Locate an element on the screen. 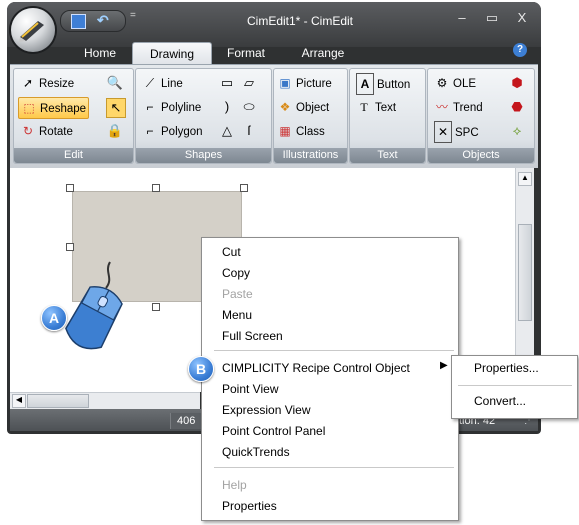 The width and height of the screenshot is (579, 525). vertical-scroll-thumb is located at coordinates (525, 272).